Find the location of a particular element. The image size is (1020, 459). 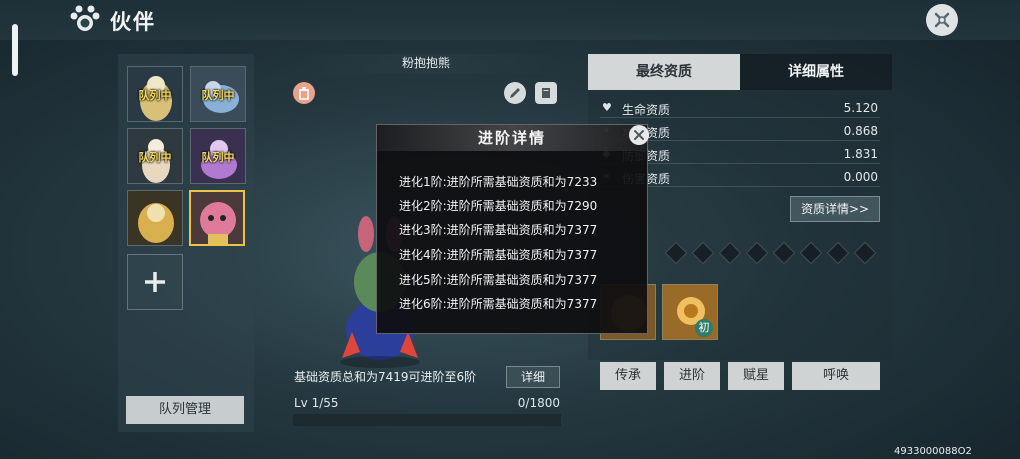

base-stat-summary: 基础资质总和为7419可进阶至6阶 is located at coordinates (385, 377).